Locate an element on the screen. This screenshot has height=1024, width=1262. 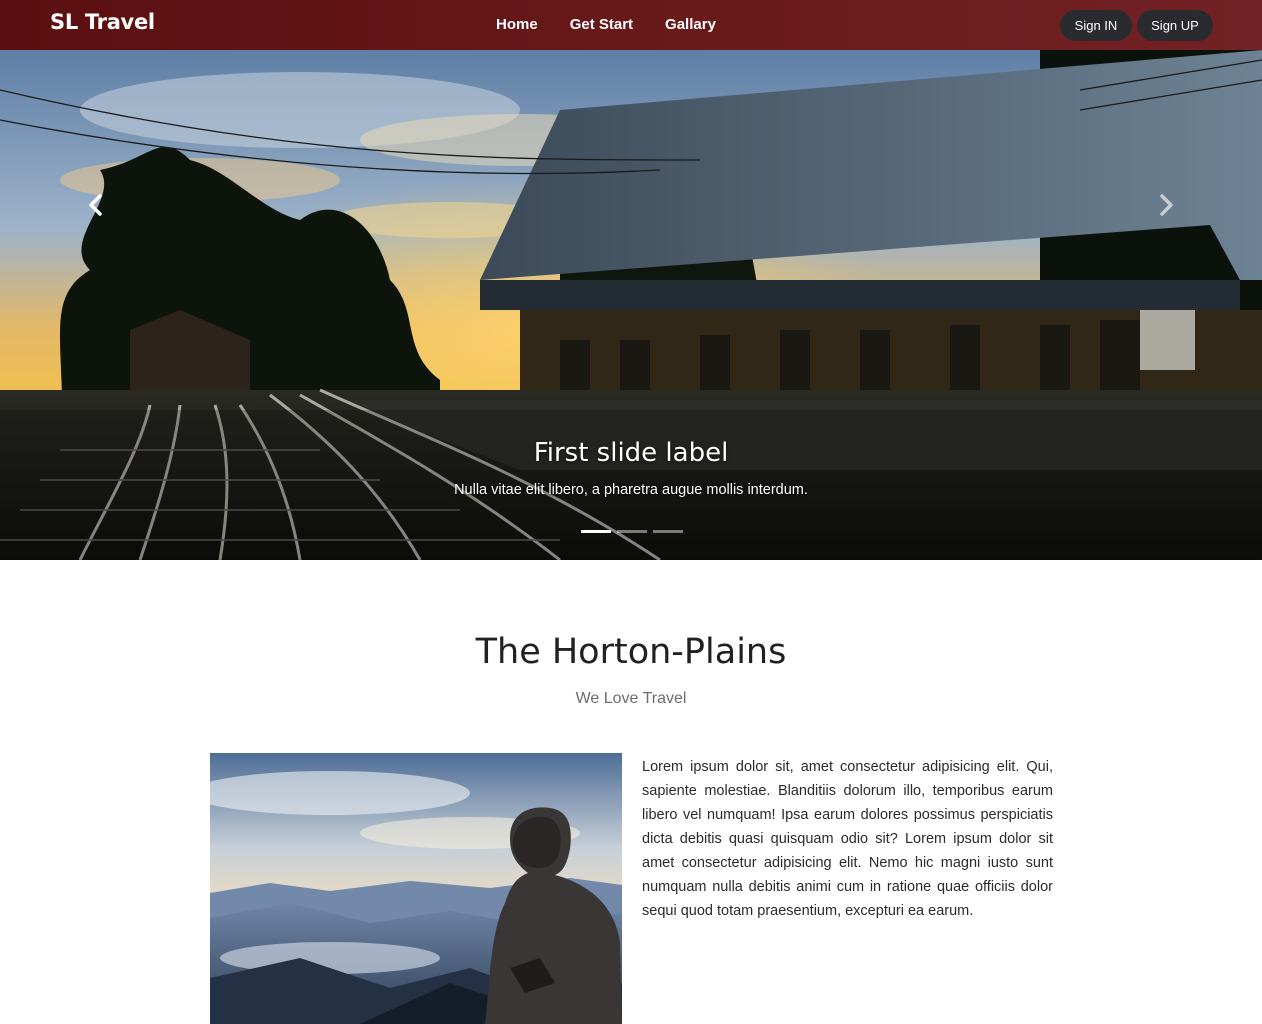
mountain-view-image is located at coordinates (416, 888).